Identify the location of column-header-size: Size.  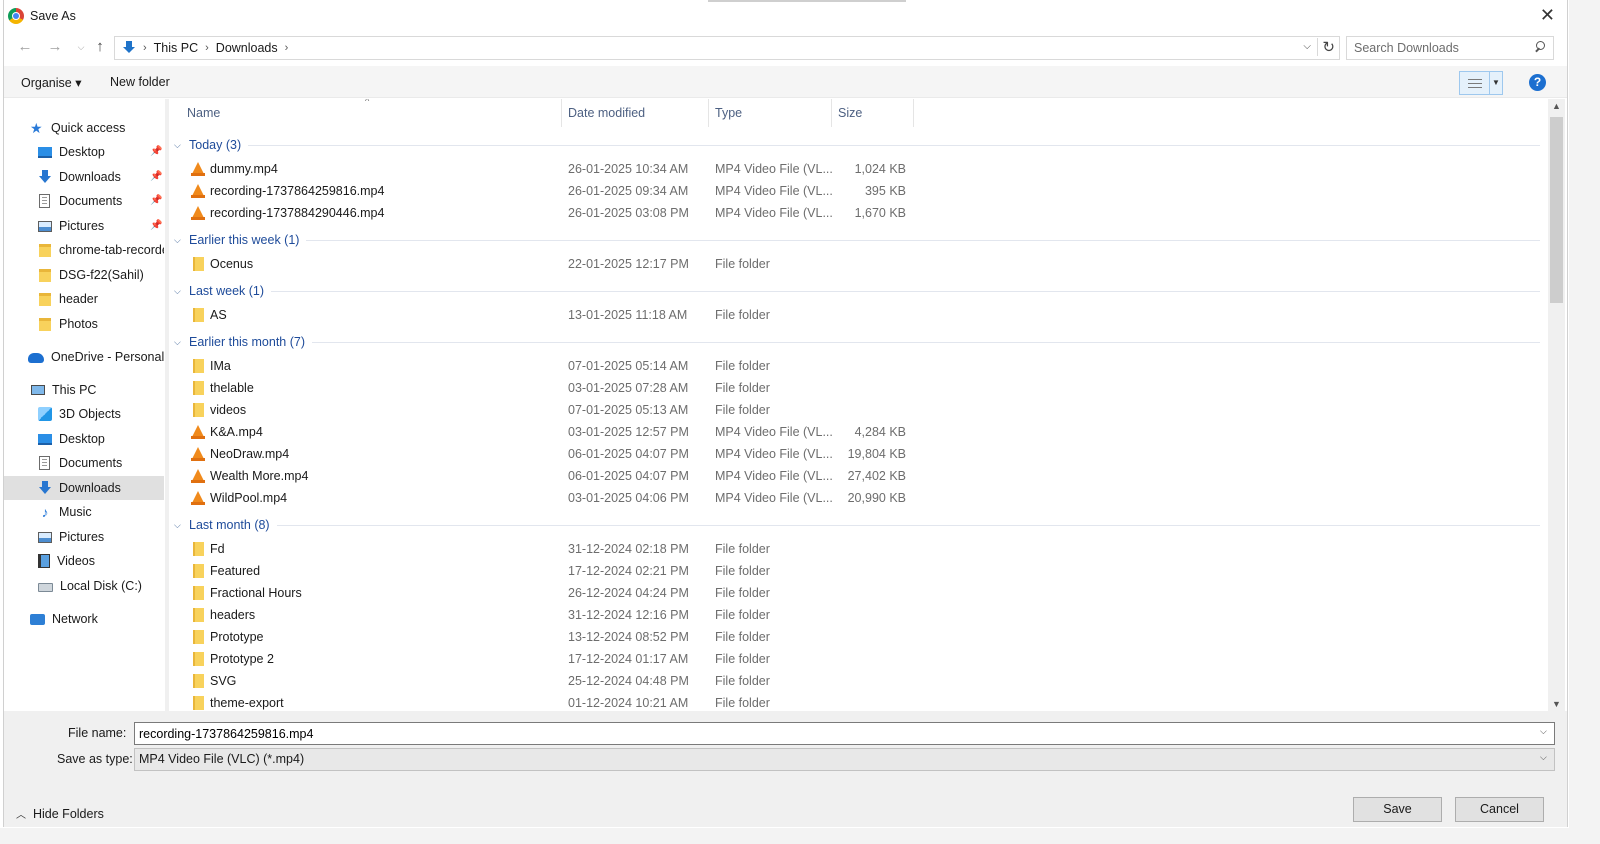
(873, 113).